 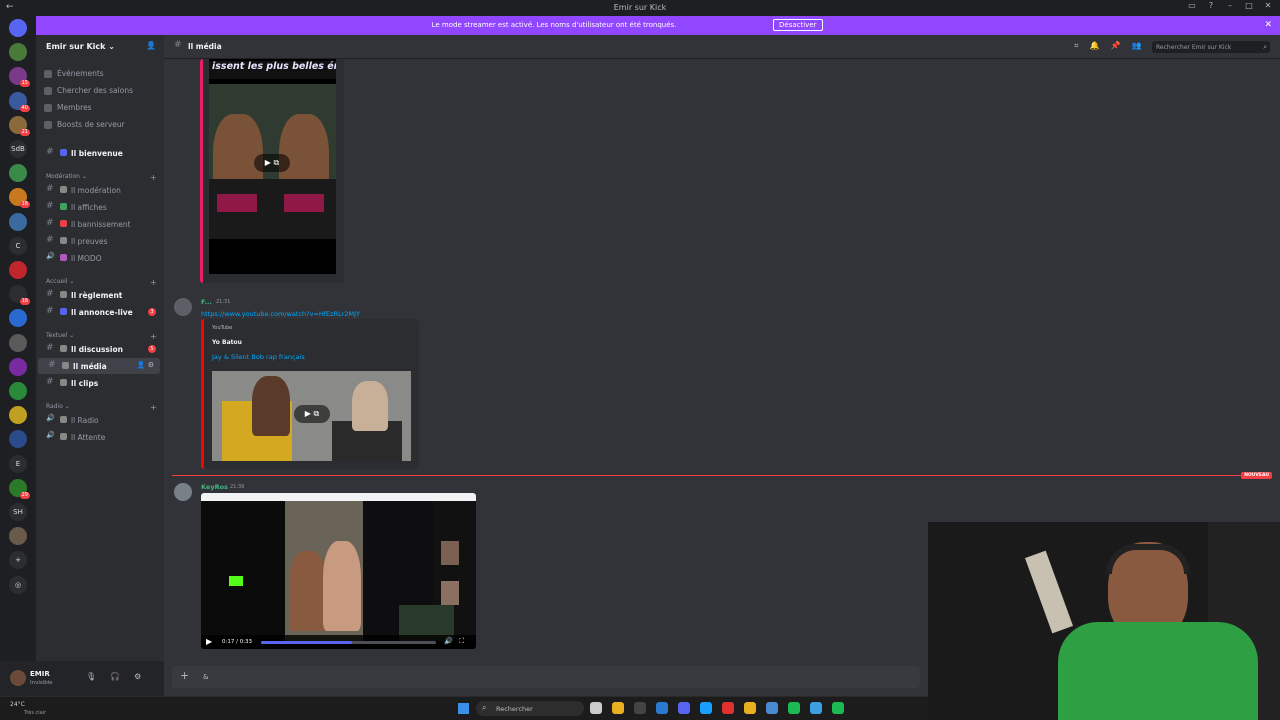 I want to click on microphone-icon: 🎙, so click(x=91, y=676).